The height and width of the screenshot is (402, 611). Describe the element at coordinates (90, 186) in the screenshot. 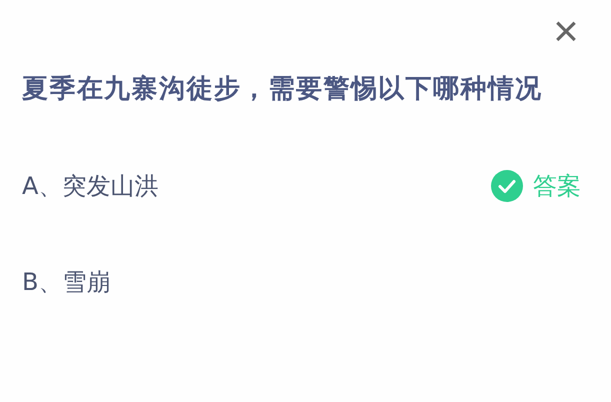

I see `option-text: A、突发山洪` at that location.